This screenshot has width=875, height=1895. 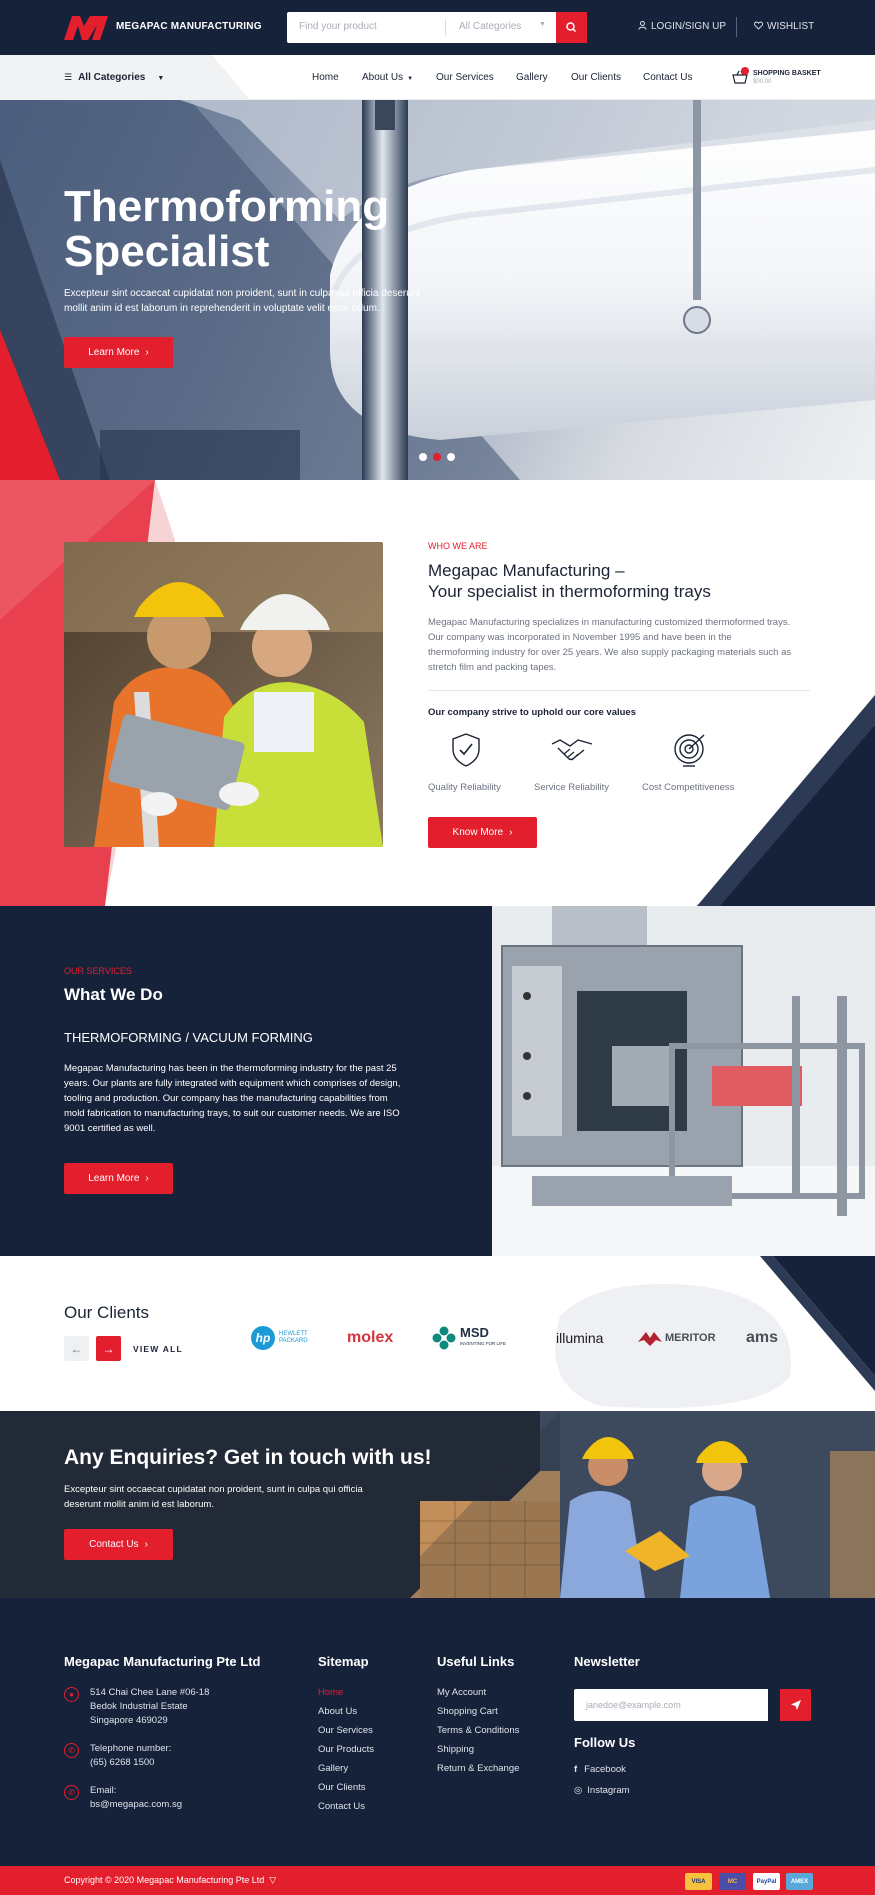 What do you see at coordinates (346, 1749) in the screenshot?
I see `sitemap-link-products: Our Products` at bounding box center [346, 1749].